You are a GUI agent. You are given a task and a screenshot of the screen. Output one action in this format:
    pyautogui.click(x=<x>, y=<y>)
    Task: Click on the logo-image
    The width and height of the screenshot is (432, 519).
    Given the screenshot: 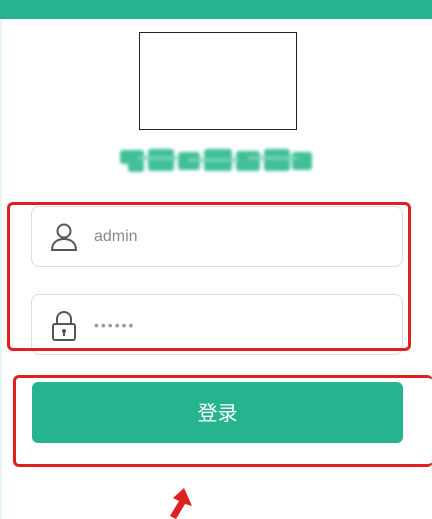 What is the action you would take?
    pyautogui.click(x=218, y=81)
    